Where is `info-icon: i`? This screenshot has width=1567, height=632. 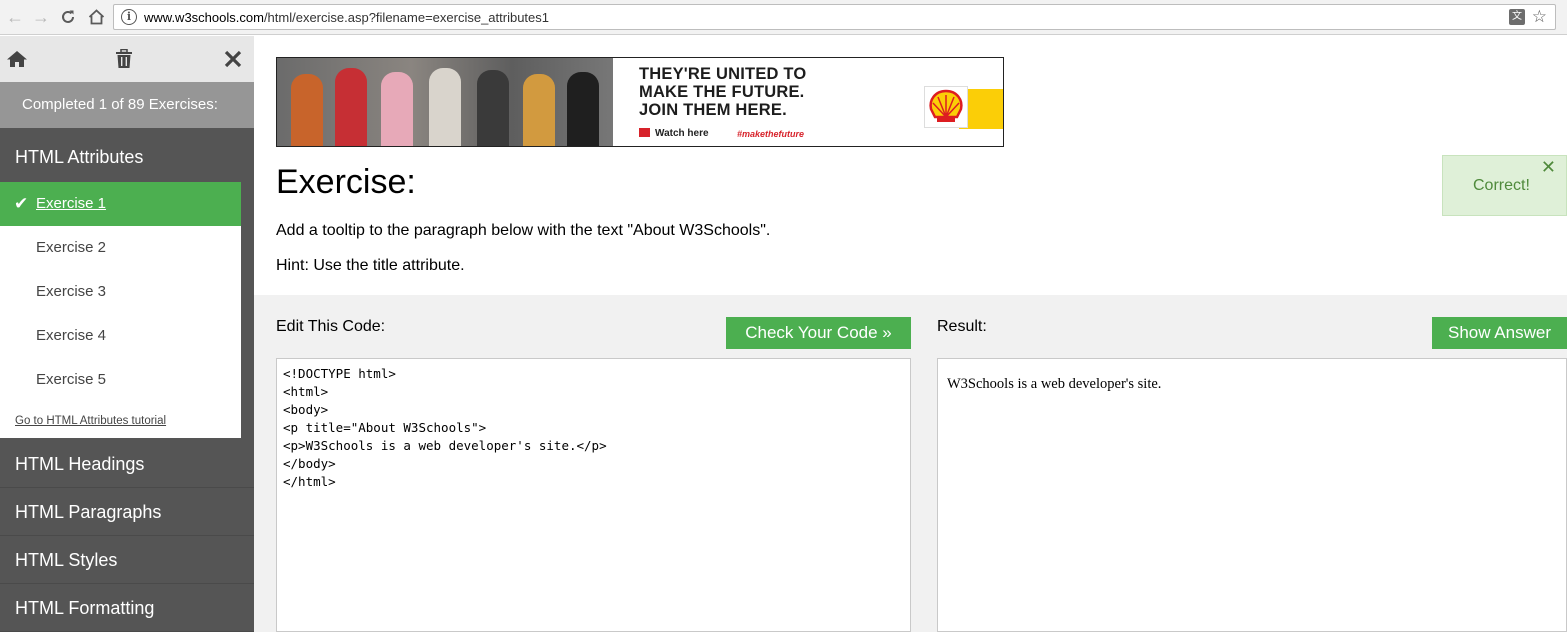 info-icon: i is located at coordinates (129, 17).